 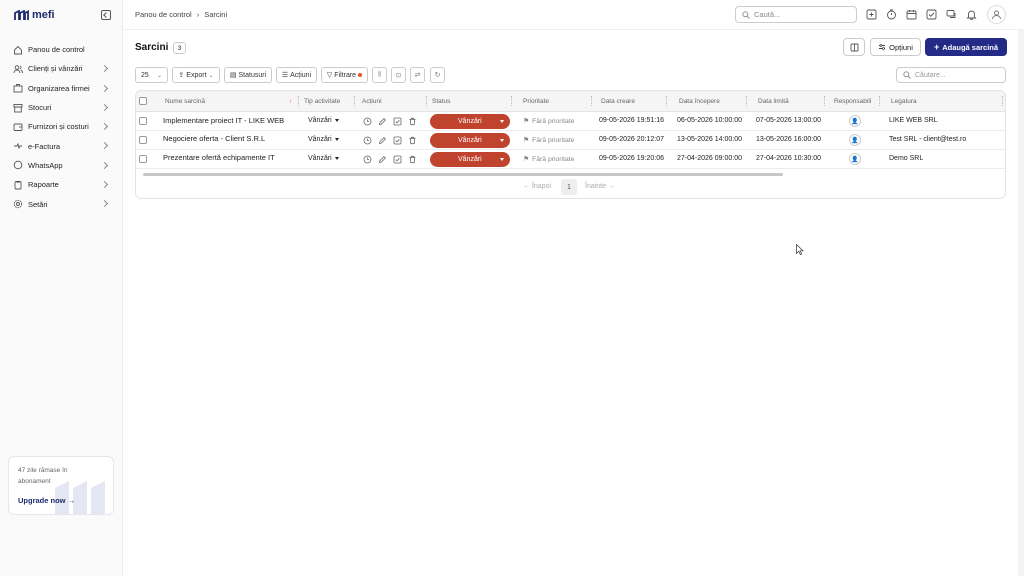 What do you see at coordinates (163, 14) in the screenshot?
I see `breadcrumb-dashboard: Panou de control` at bounding box center [163, 14].